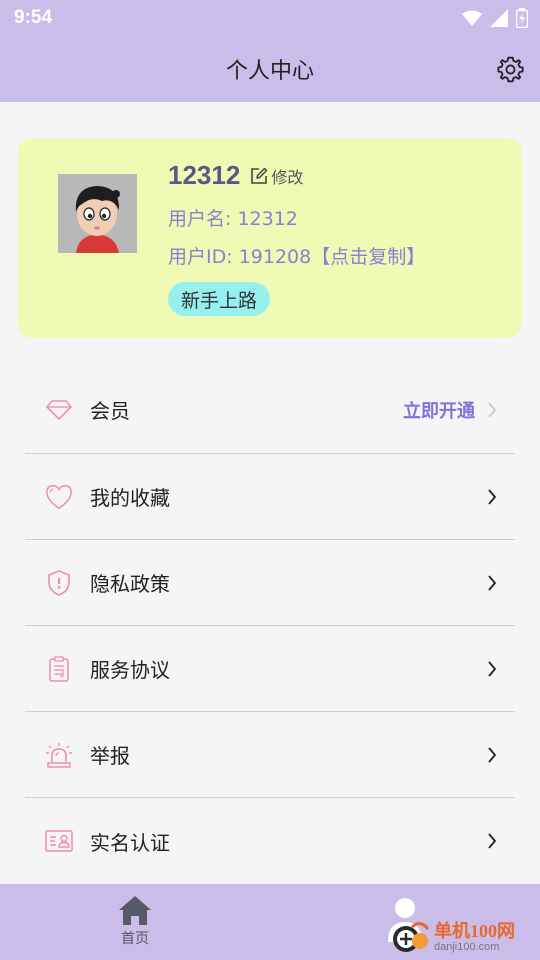  Describe the element at coordinates (59, 497) in the screenshot. I see `heart-icon` at that location.